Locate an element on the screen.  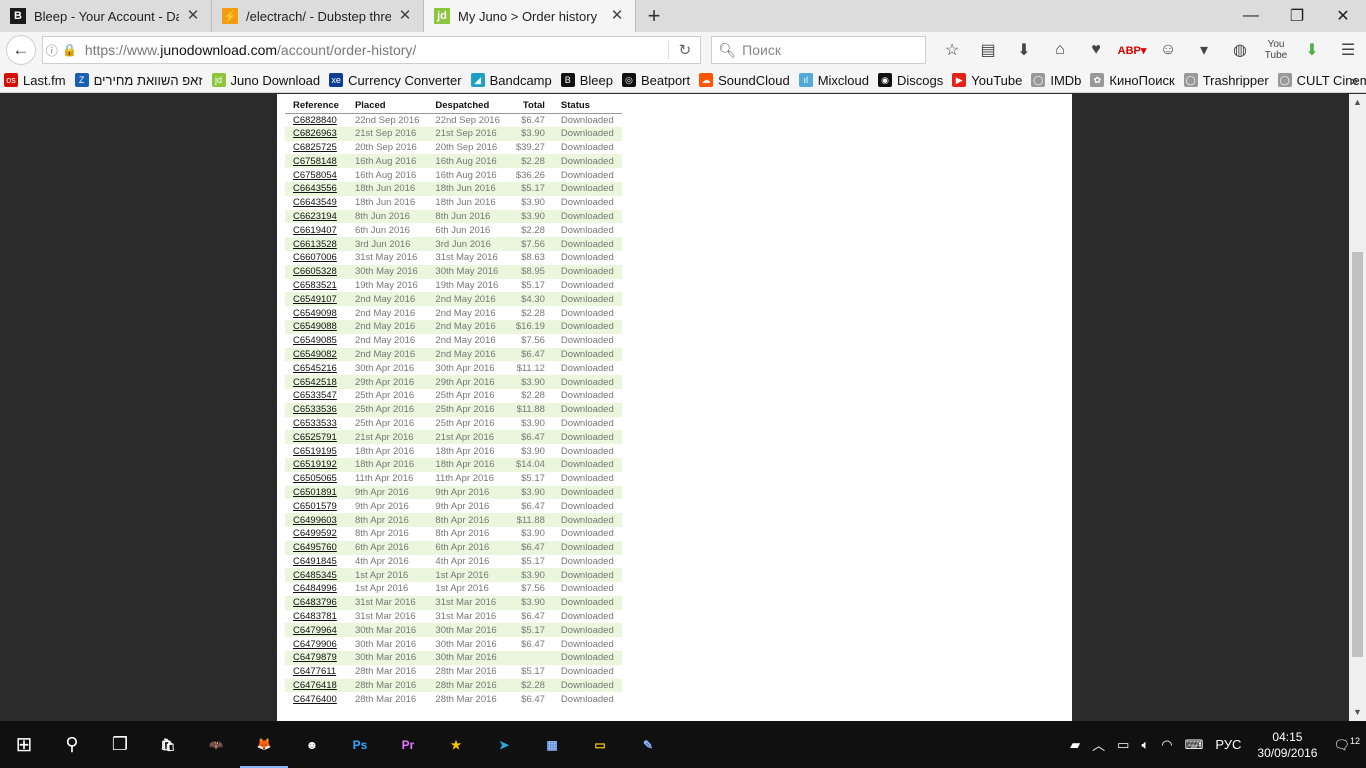
new-tab-button: + is located at coordinates (654, 16).